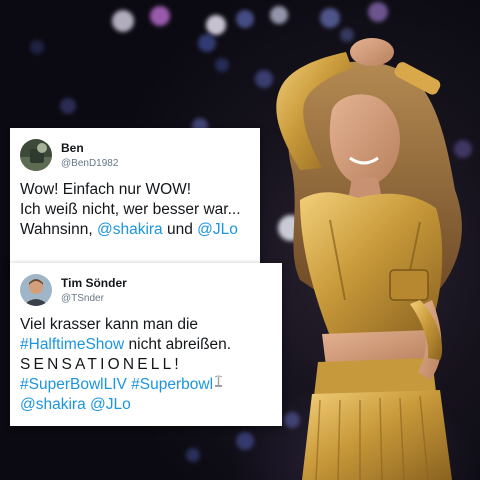  Describe the element at coordinates (101, 364) in the screenshot. I see `tweet-text-segment: SENSATIONELL!` at that location.